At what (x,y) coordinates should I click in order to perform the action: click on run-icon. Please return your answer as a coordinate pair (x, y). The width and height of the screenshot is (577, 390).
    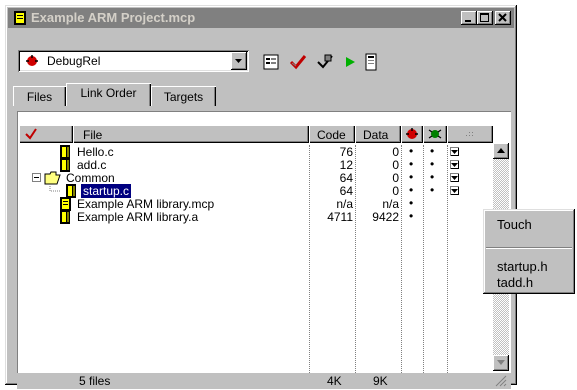
    Looking at the image, I should click on (350, 62).